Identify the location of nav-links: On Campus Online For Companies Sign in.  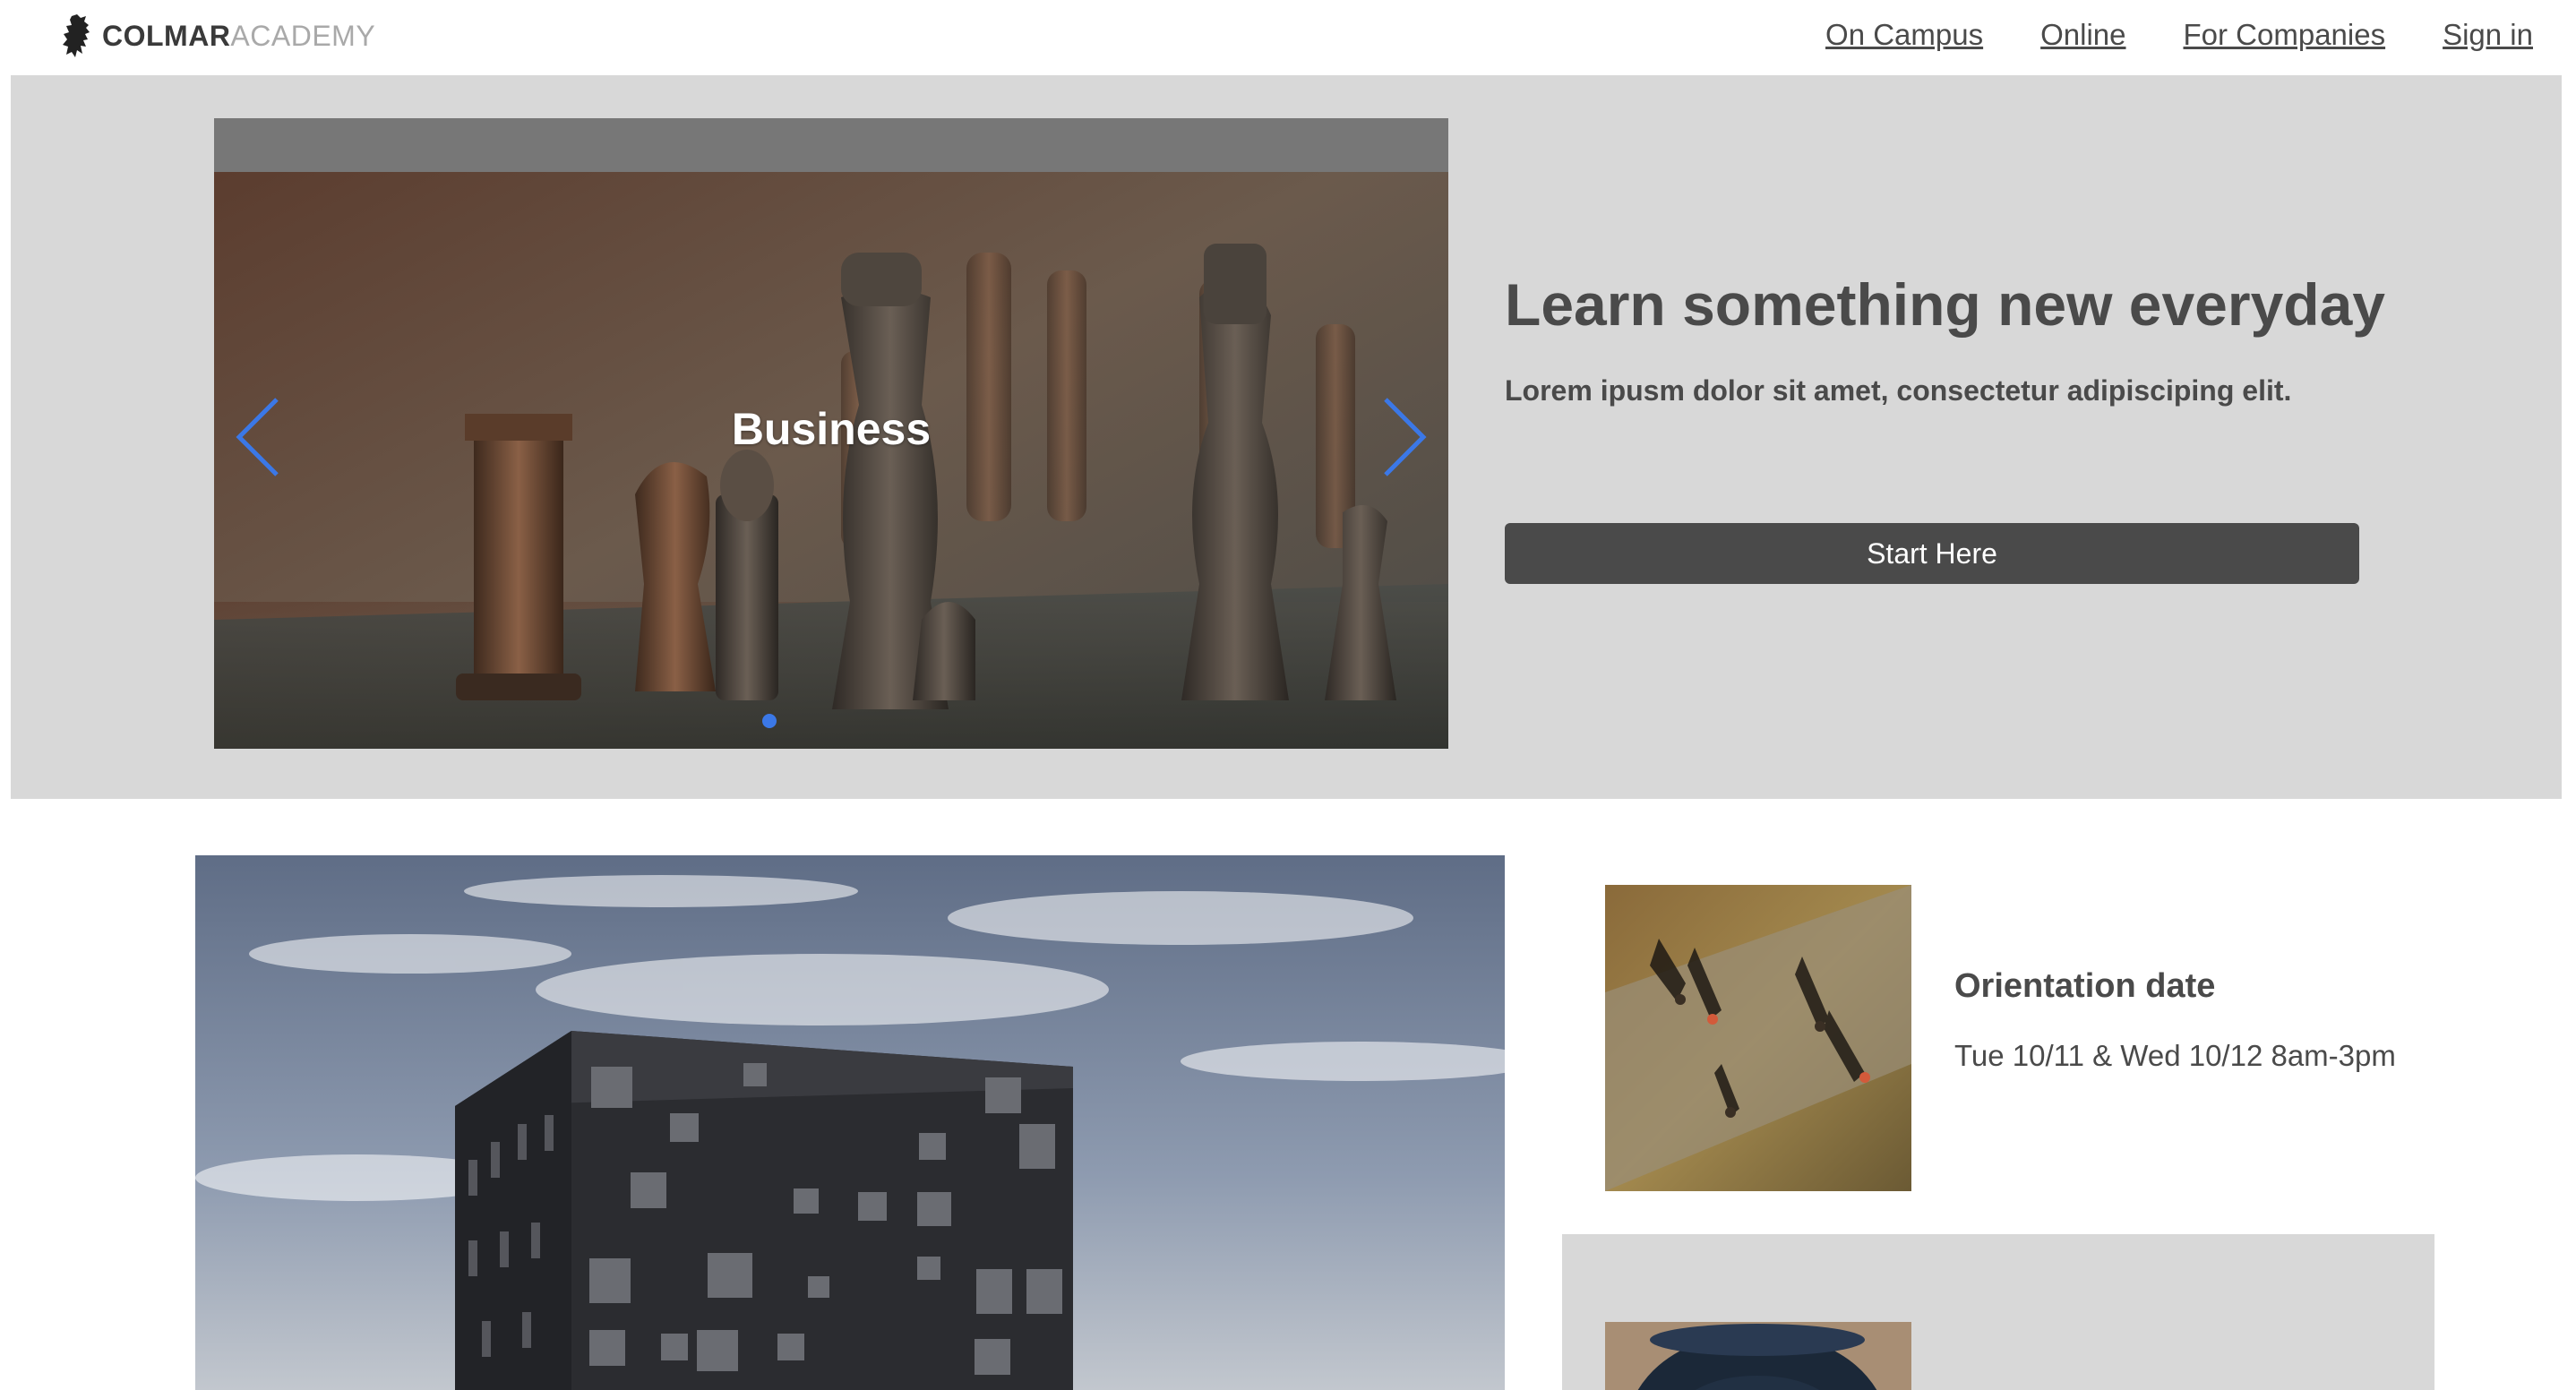
(2179, 35).